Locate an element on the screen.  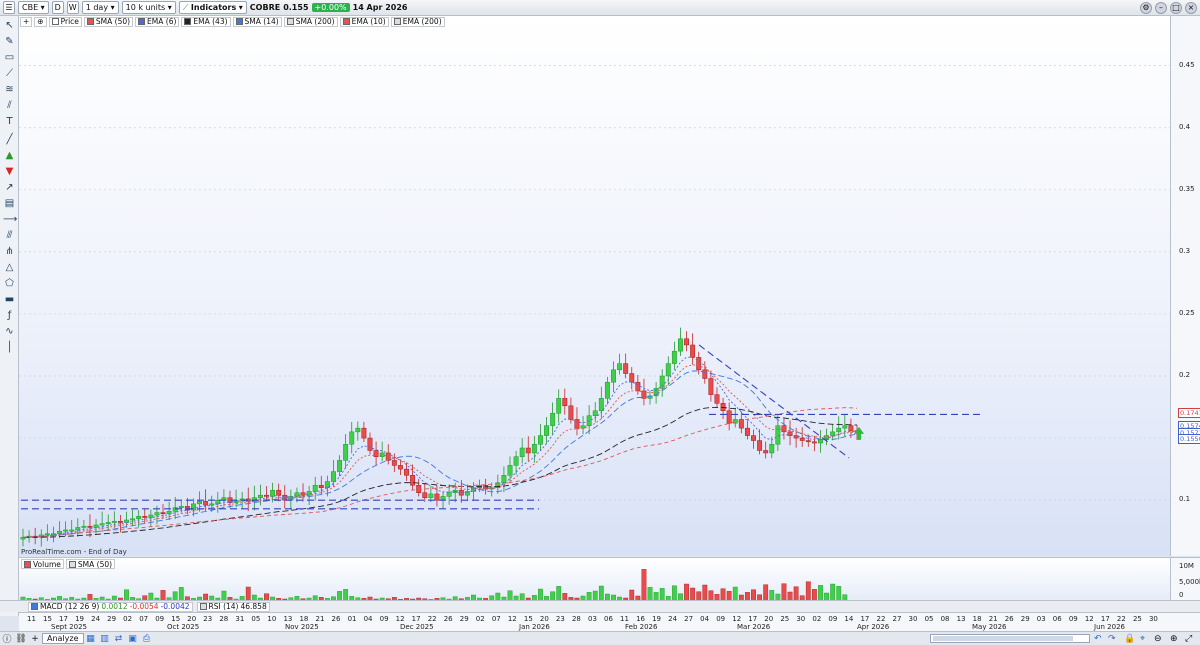
zoom-out-icon: ⊖ is located at coordinates (1158, 639).